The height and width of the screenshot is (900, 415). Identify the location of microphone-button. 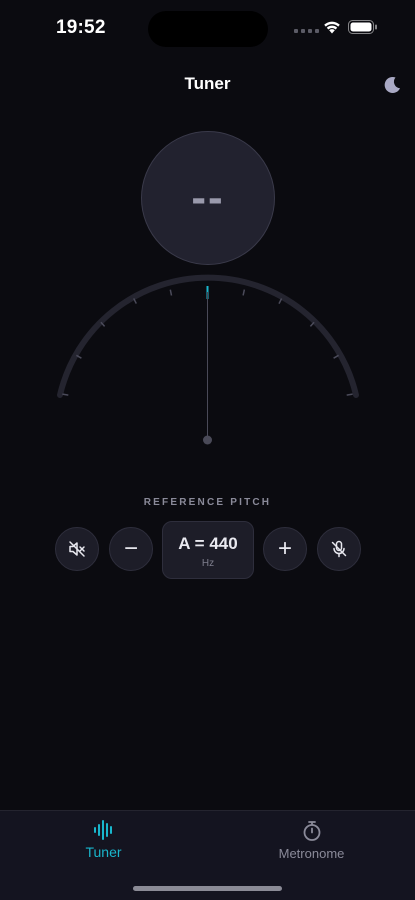
(339, 549).